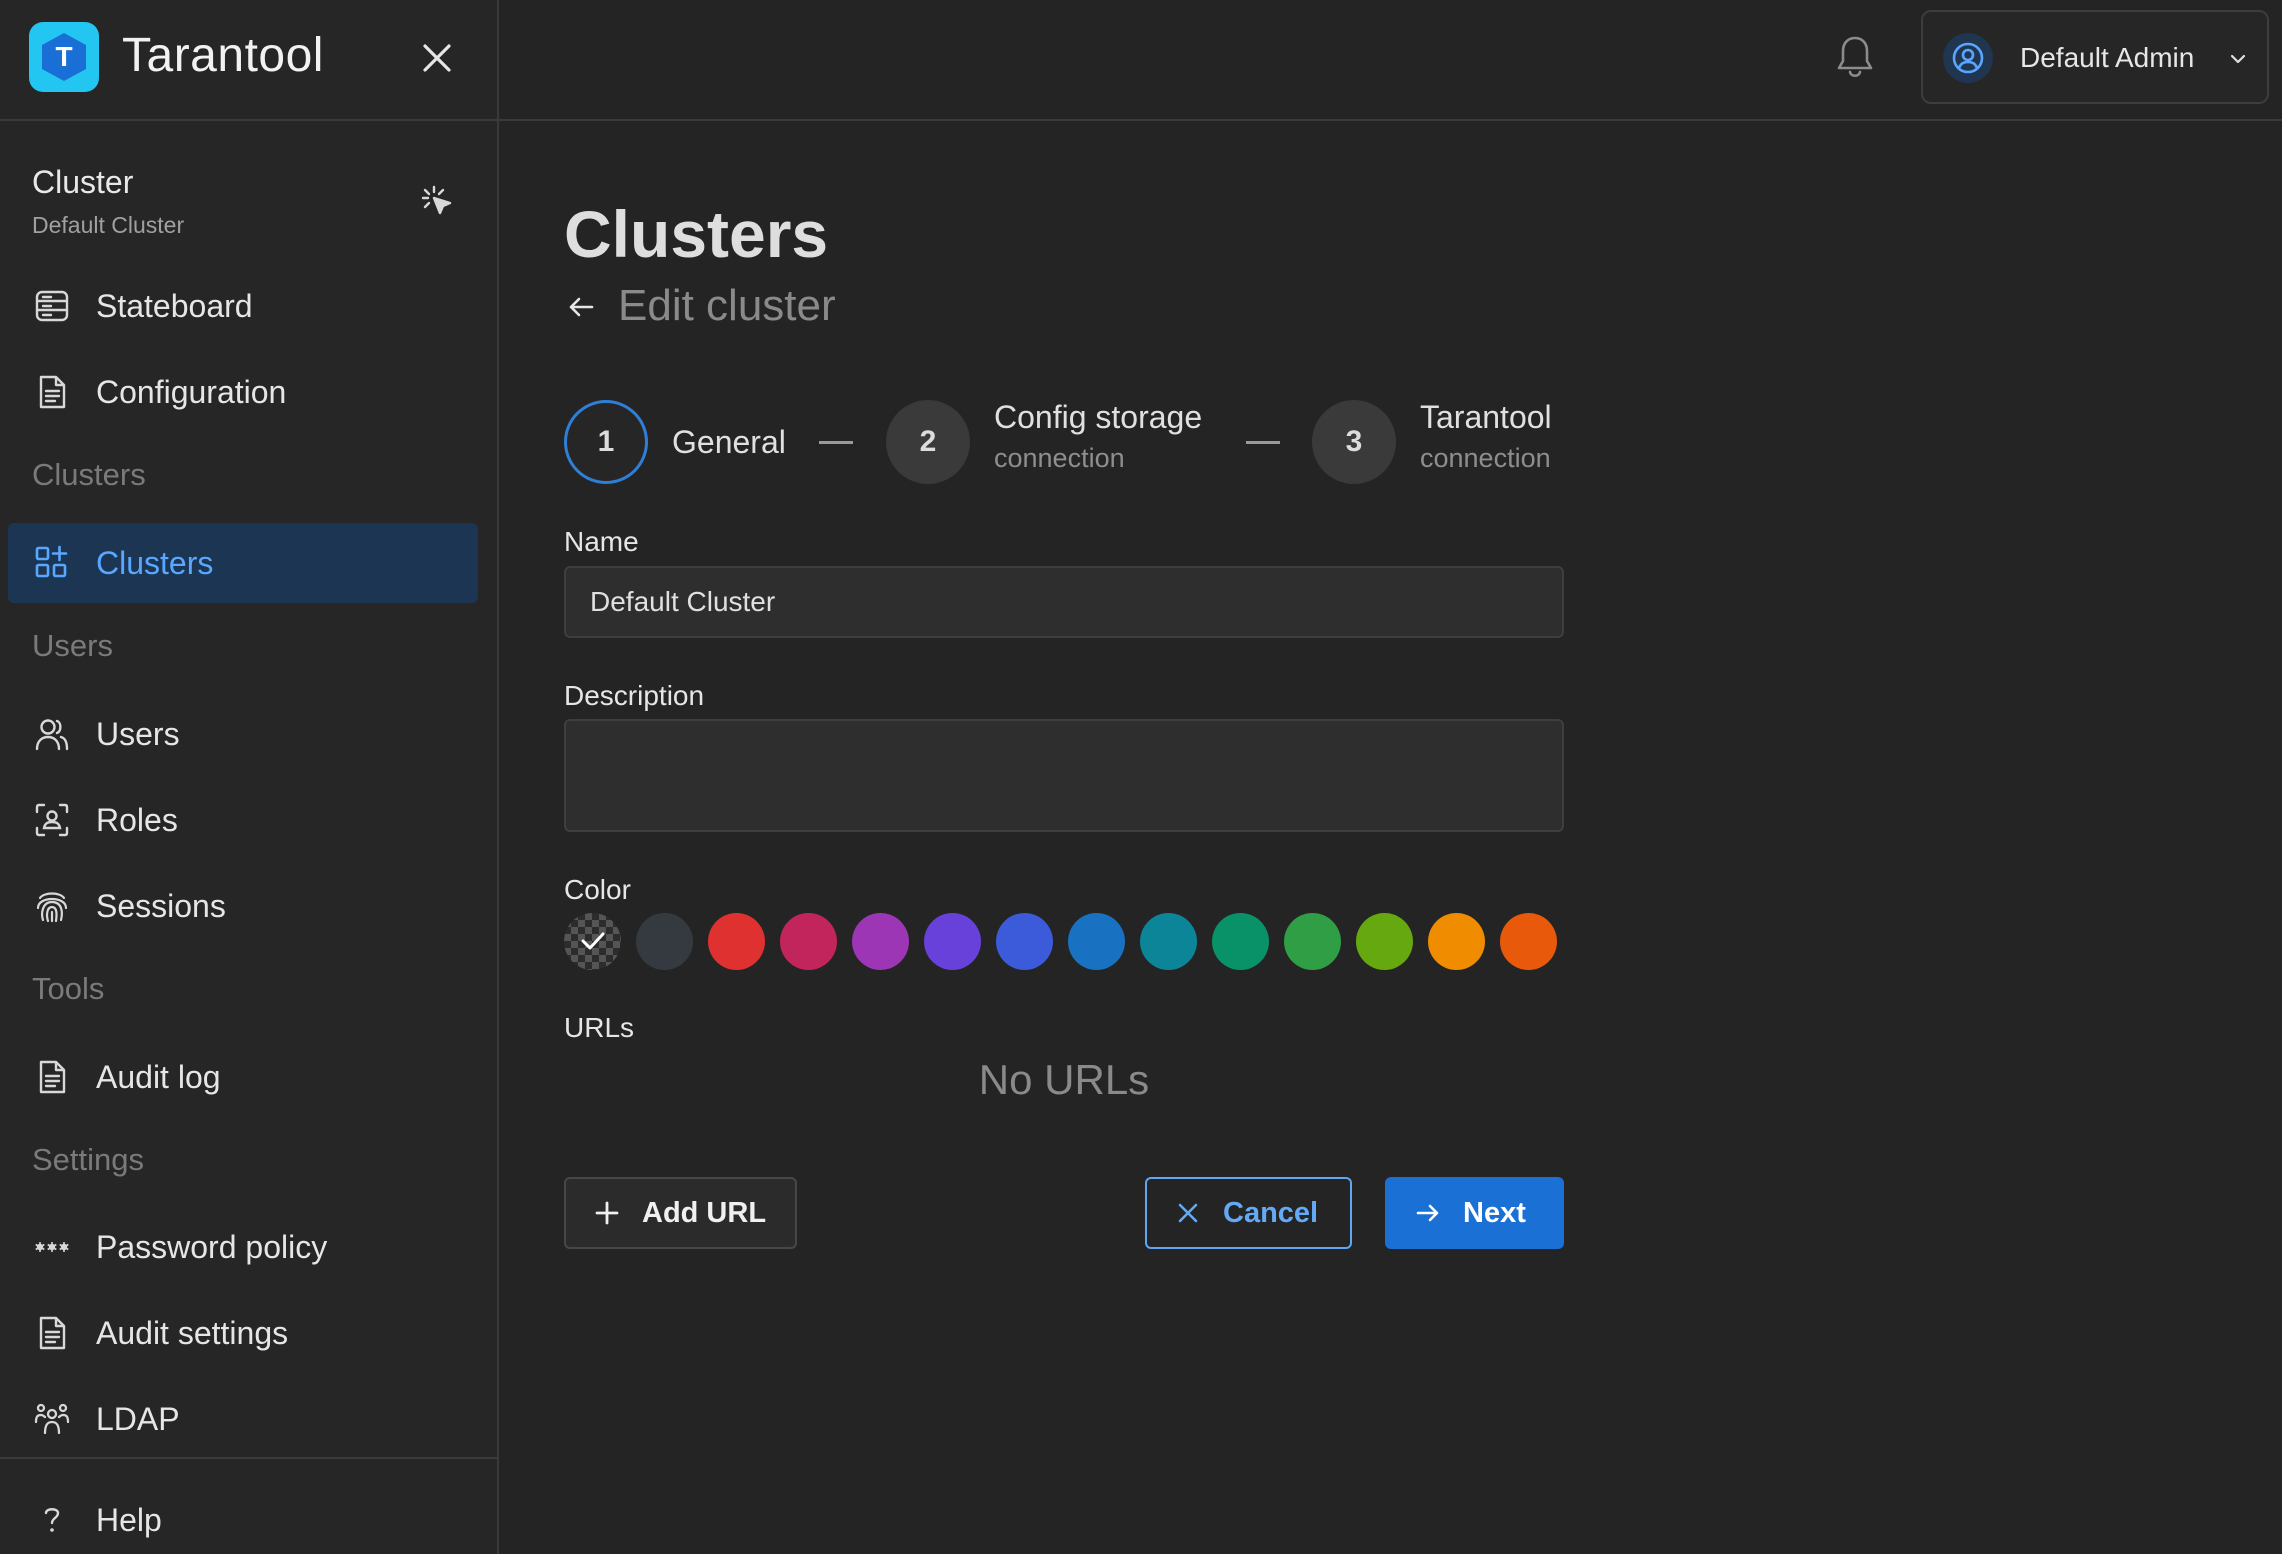 The height and width of the screenshot is (1554, 2282). What do you see at coordinates (696, 234) in the screenshot?
I see `page-title: Clusters` at bounding box center [696, 234].